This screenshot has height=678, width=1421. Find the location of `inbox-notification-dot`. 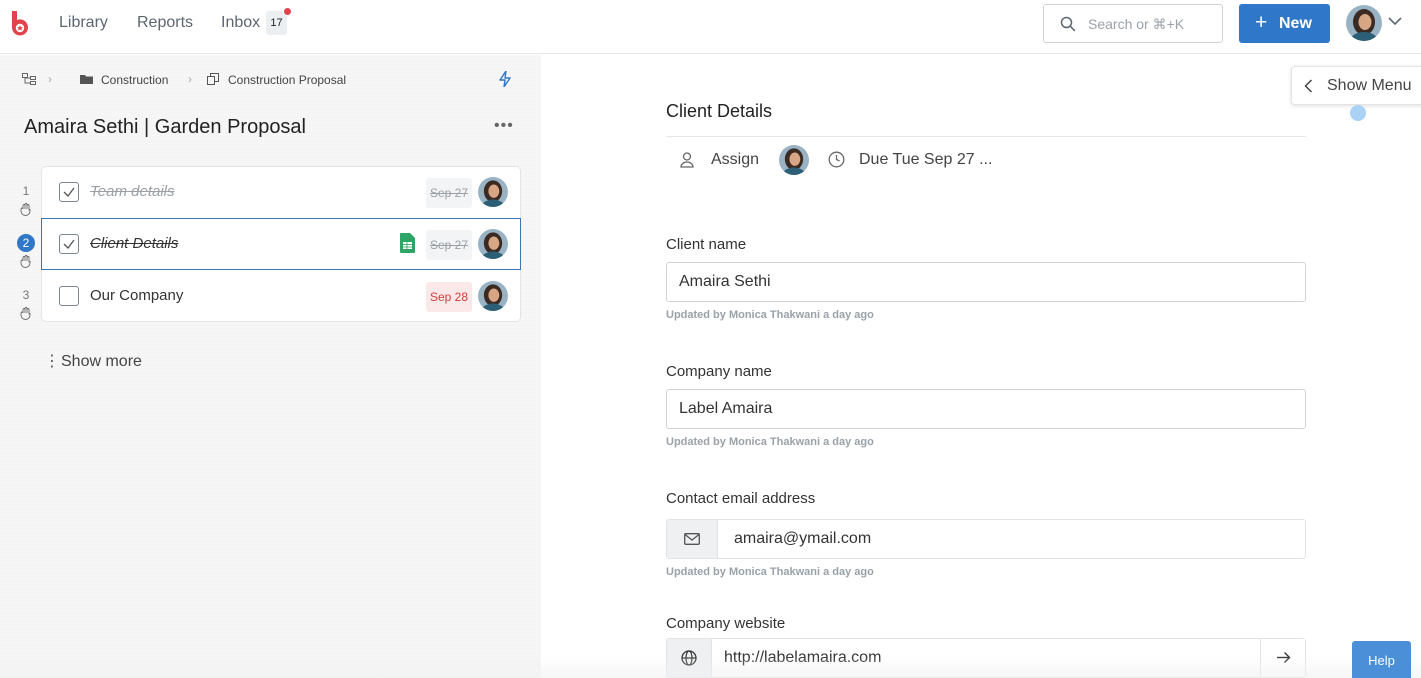

inbox-notification-dot is located at coordinates (287, 11).